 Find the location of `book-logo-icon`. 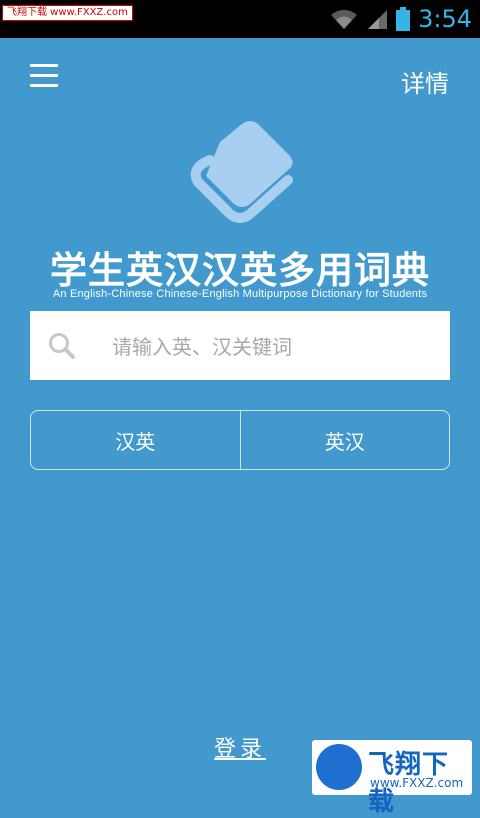

book-logo-icon is located at coordinates (241, 172).